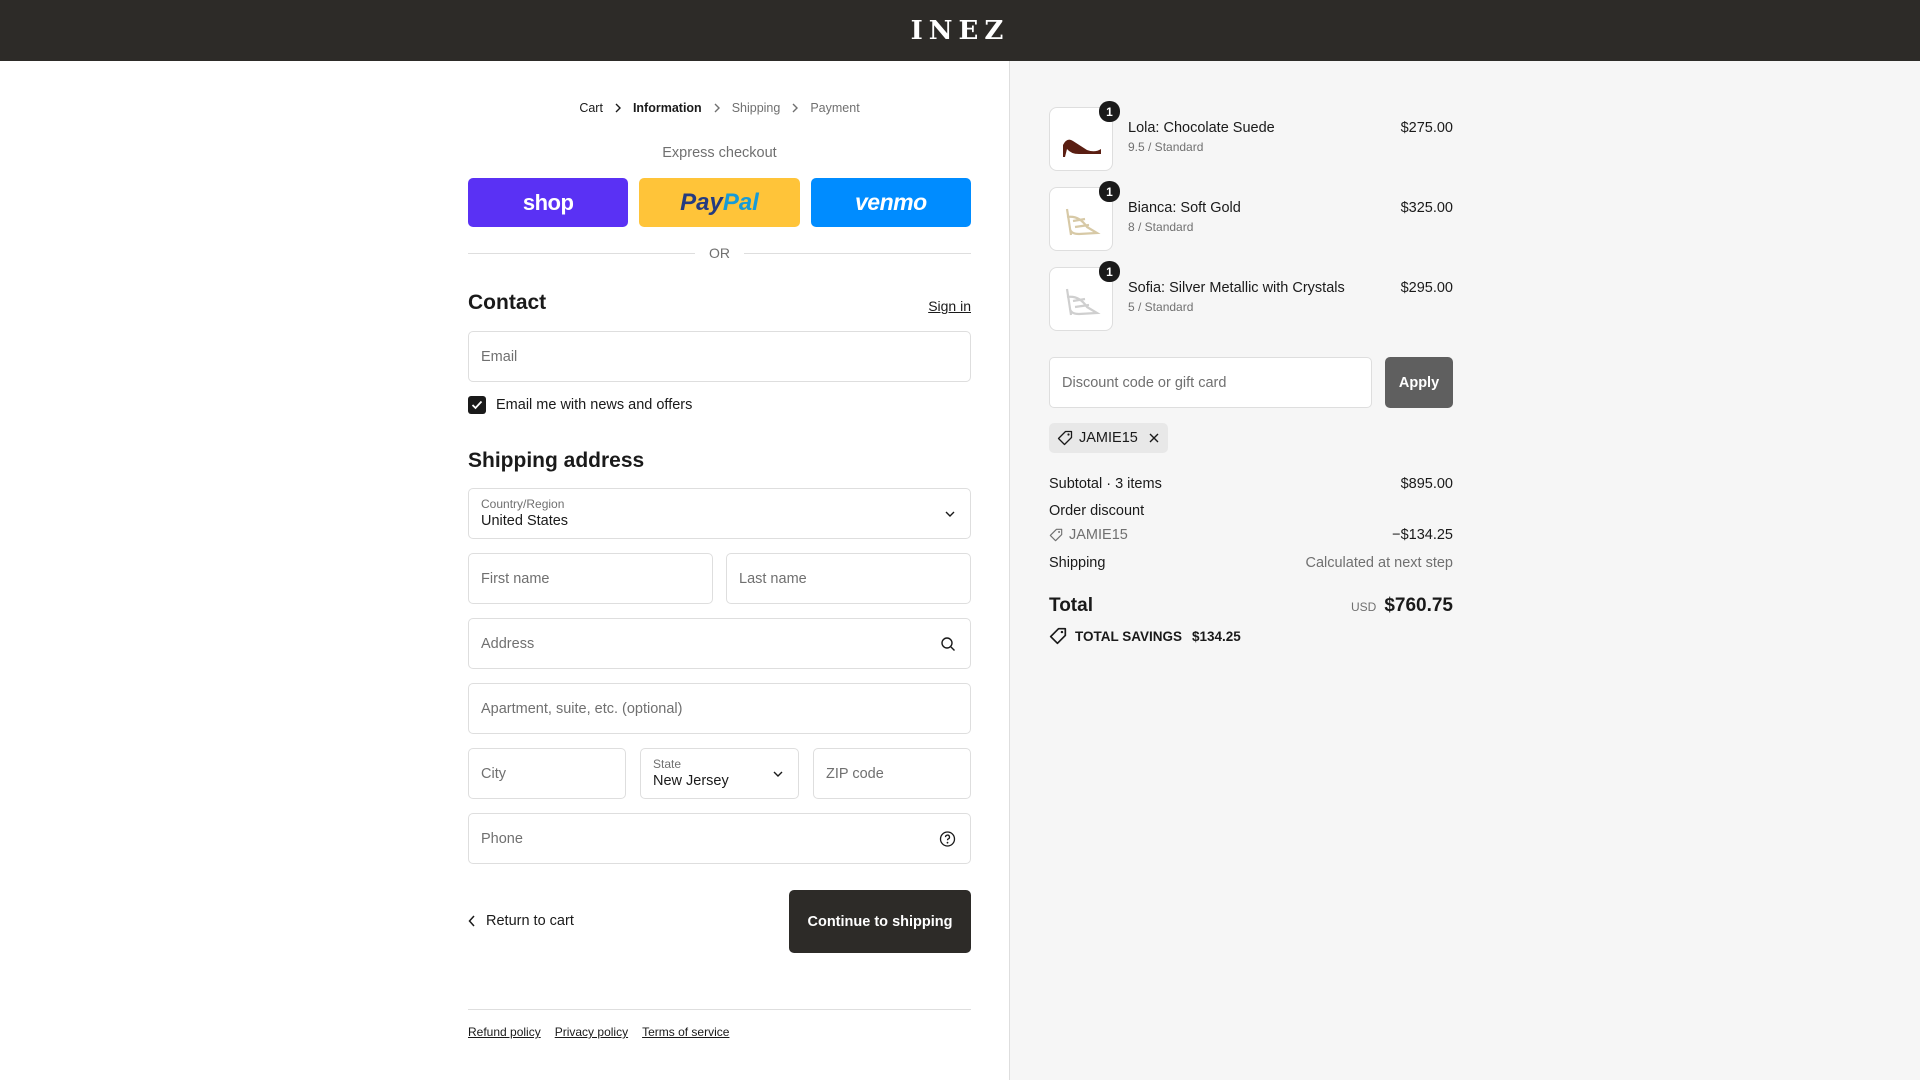 The width and height of the screenshot is (1920, 1080). Describe the element at coordinates (1083, 302) in the screenshot. I see `shoe-sandal-icon` at that location.